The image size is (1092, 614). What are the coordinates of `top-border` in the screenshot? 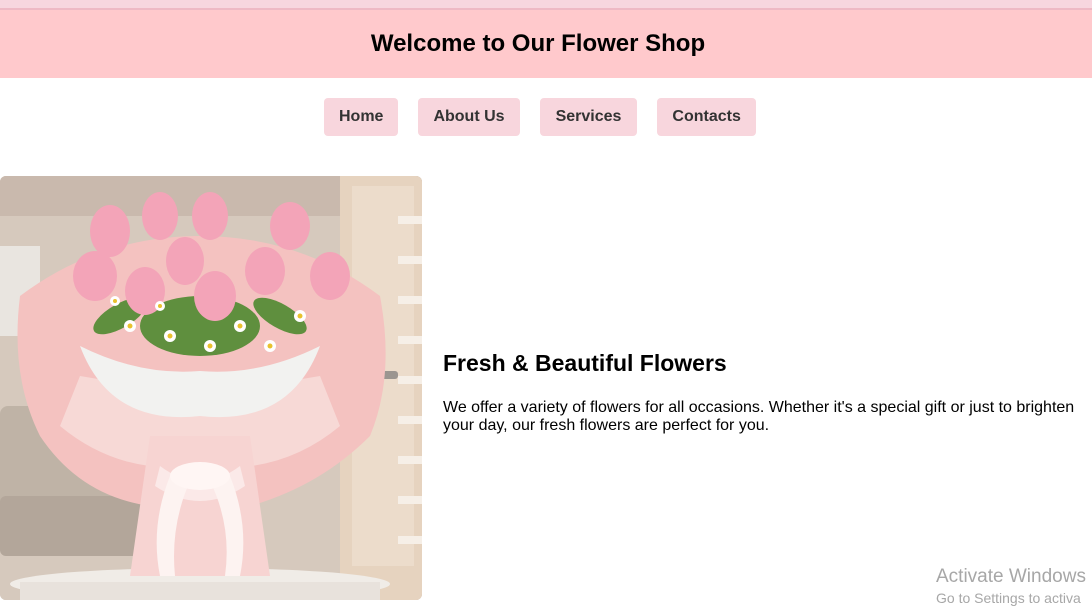 It's located at (546, 5).